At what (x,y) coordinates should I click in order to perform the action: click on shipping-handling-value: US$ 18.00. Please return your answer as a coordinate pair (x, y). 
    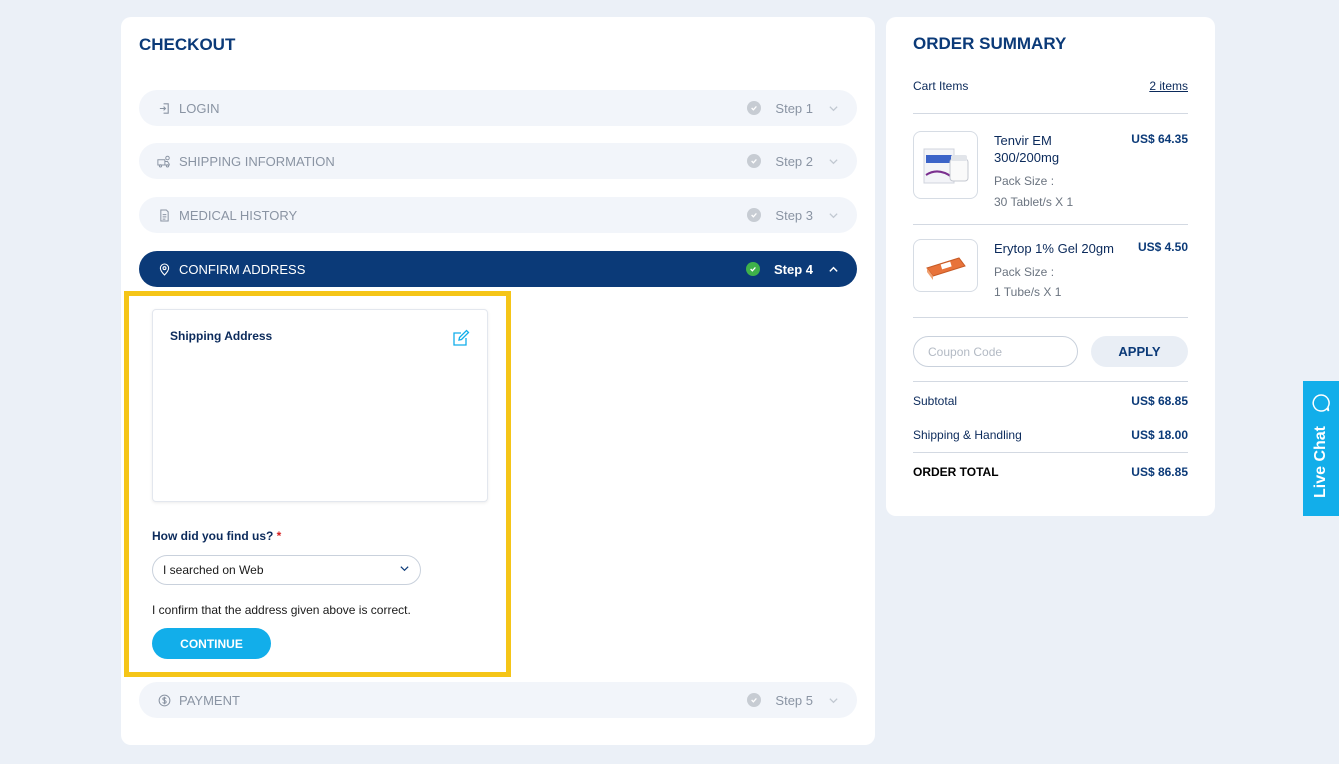
    Looking at the image, I should click on (1159, 435).